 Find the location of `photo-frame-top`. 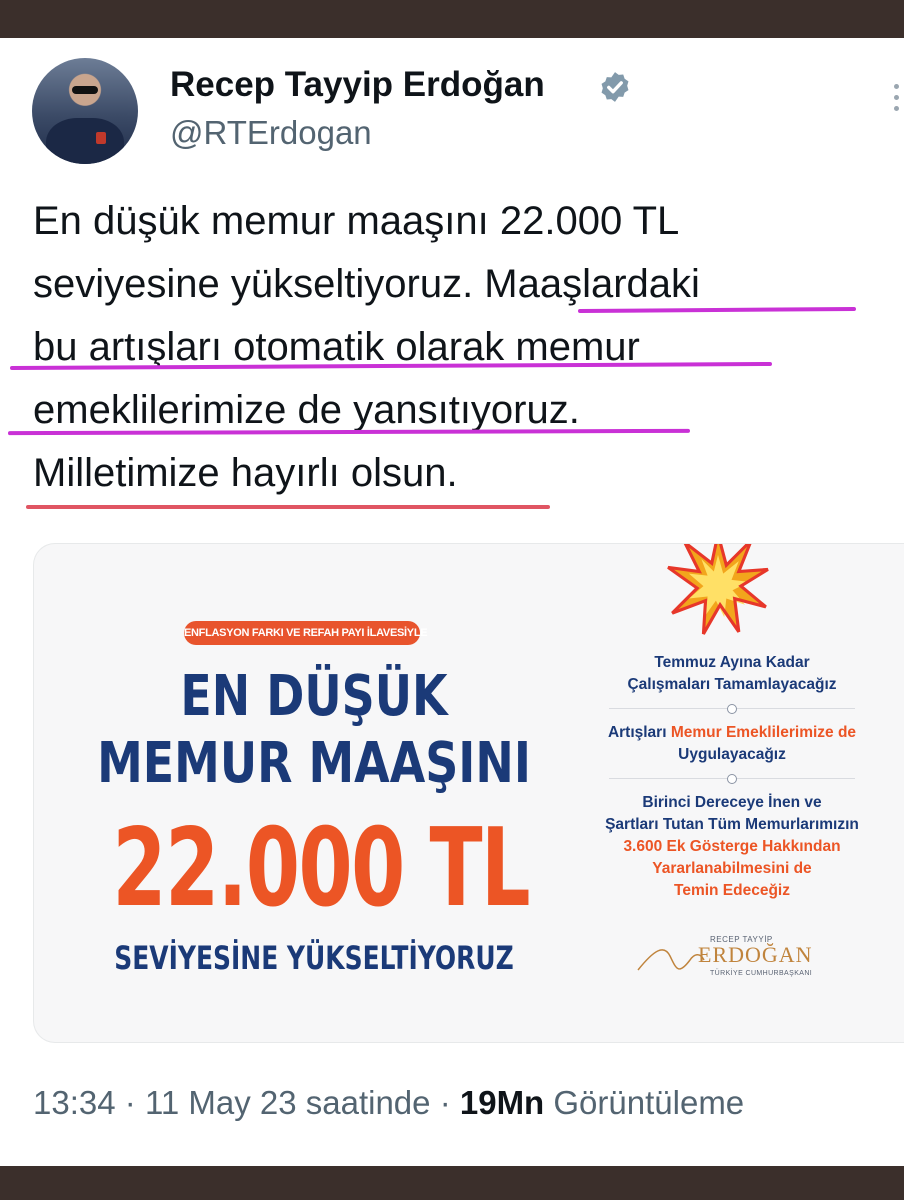

photo-frame-top is located at coordinates (452, 19).